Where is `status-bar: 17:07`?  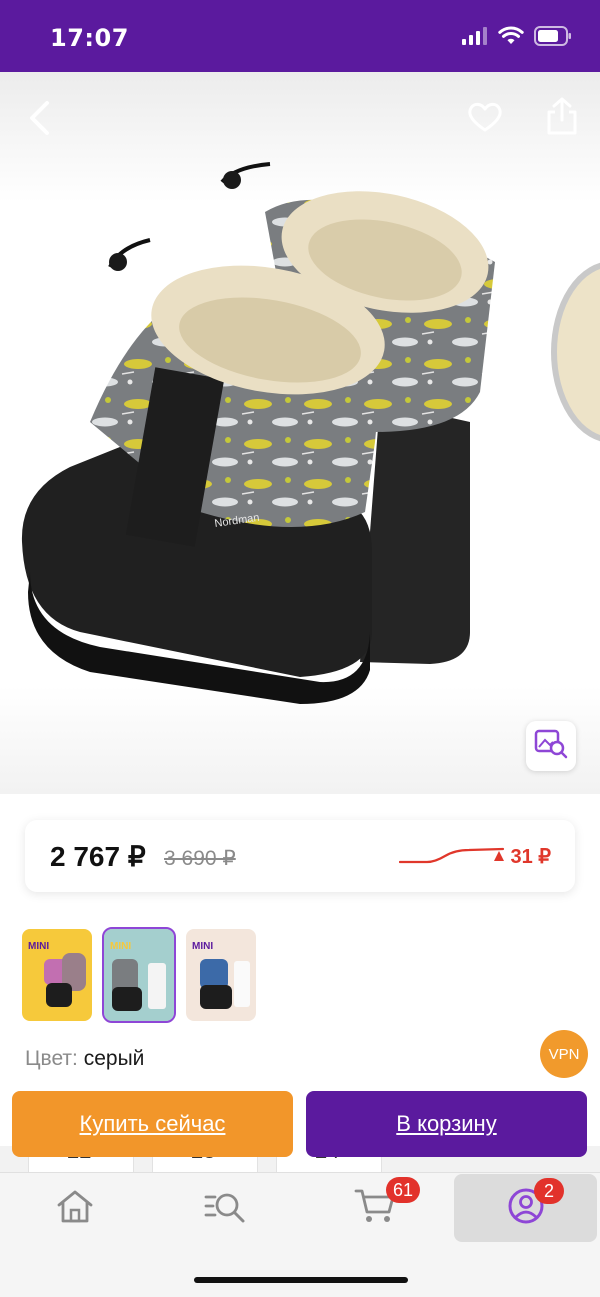 status-bar: 17:07 is located at coordinates (300, 36).